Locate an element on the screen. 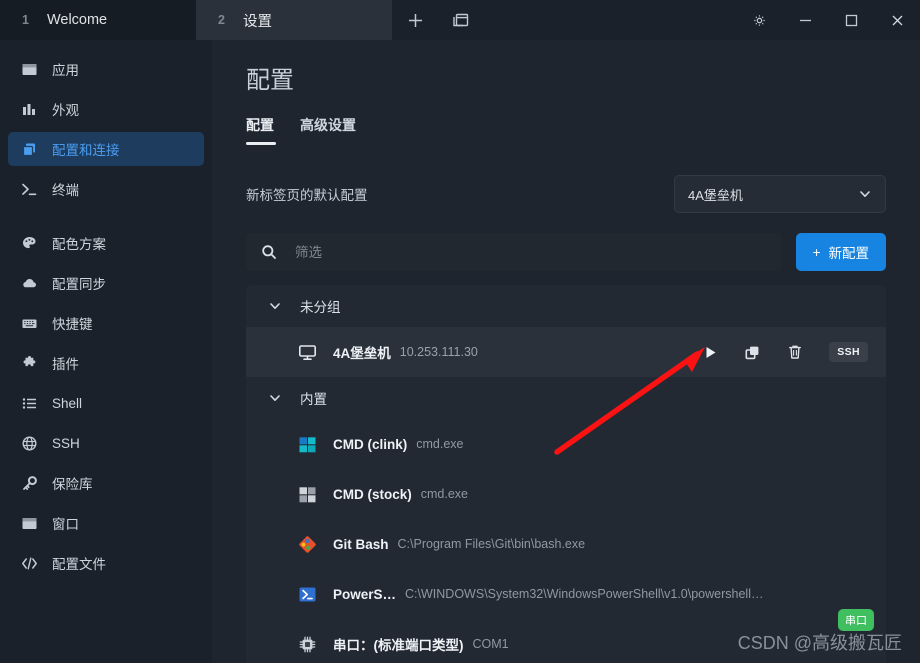 The image size is (920, 663). sidebar-item-config-file: 配置文件 is located at coordinates (106, 563).